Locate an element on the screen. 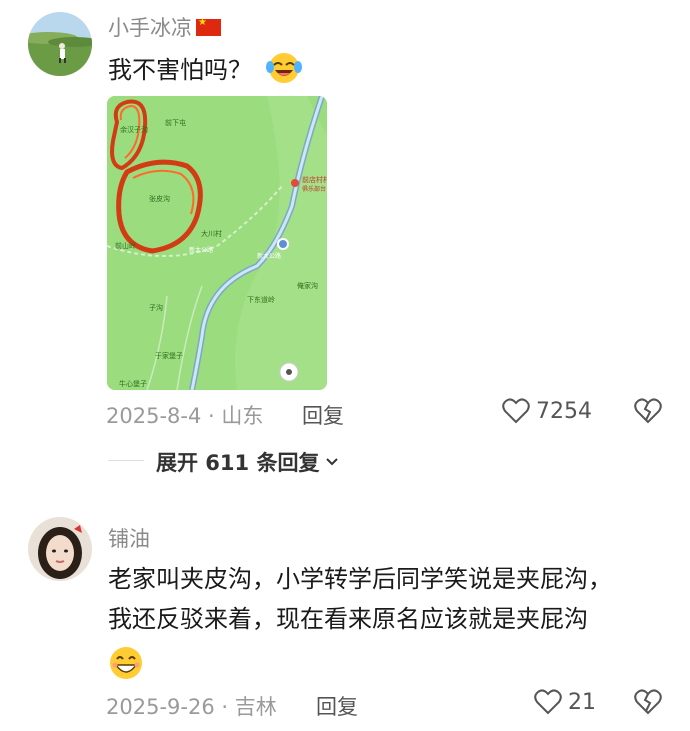 This screenshot has height=731, width=690. map-label-place8: 俺家沟 is located at coordinates (307, 285).